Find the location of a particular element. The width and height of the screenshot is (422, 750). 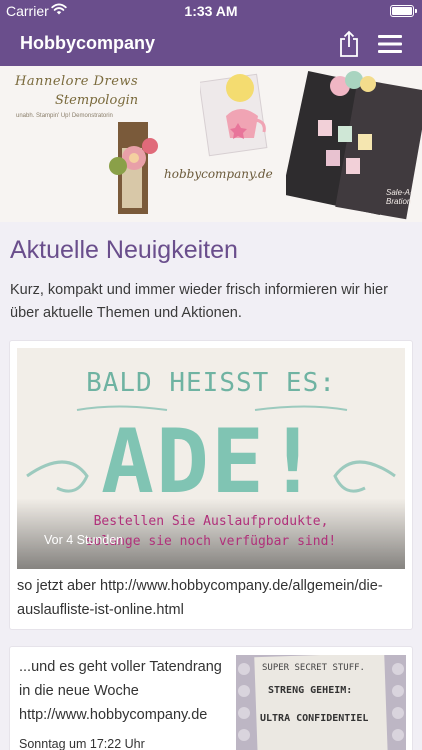

post-image-text: SUPER SECRET STUFF. is located at coordinates (313, 668).